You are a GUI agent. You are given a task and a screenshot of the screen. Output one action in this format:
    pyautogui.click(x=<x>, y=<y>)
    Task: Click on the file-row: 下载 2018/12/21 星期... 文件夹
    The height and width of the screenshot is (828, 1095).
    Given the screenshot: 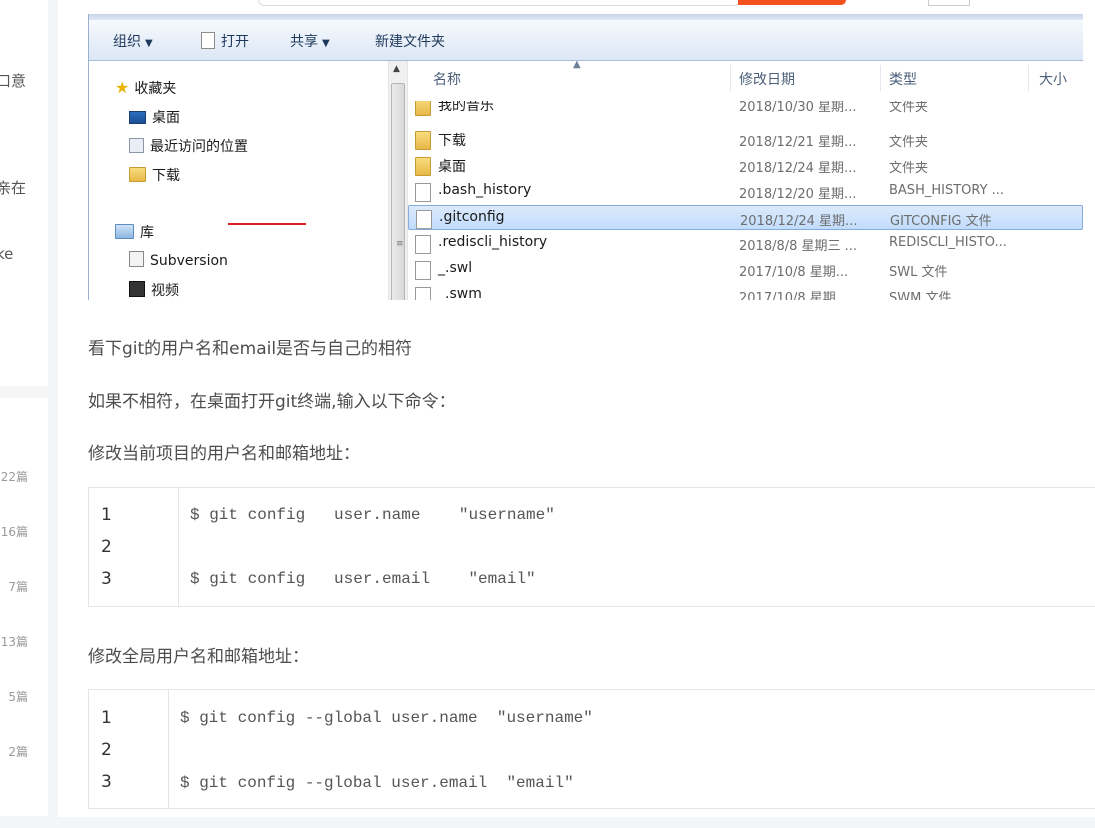 What is the action you would take?
    pyautogui.click(x=745, y=139)
    